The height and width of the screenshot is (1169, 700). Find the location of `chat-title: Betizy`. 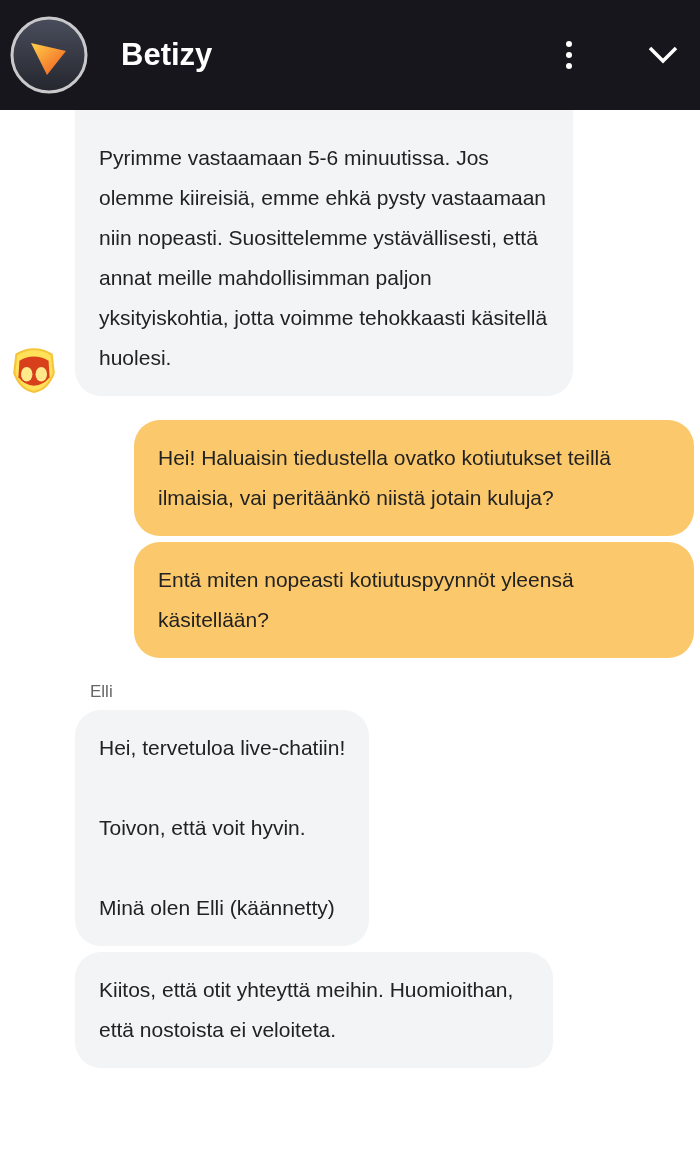

chat-title: Betizy is located at coordinates (167, 55).